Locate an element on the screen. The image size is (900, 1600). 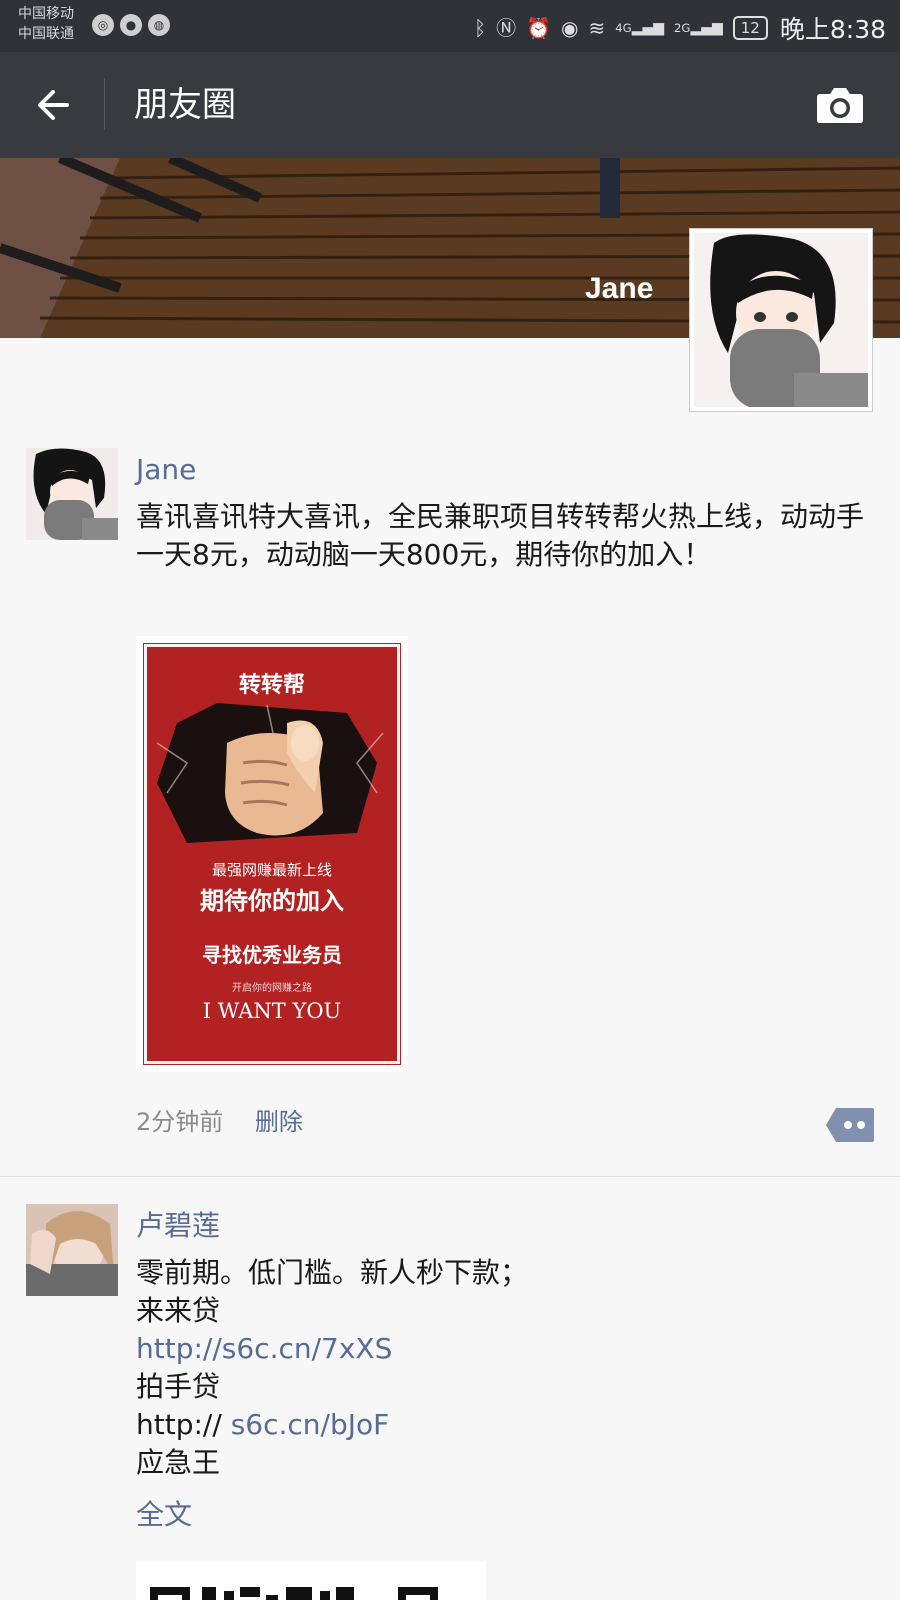
nav-divider is located at coordinates (104, 104).